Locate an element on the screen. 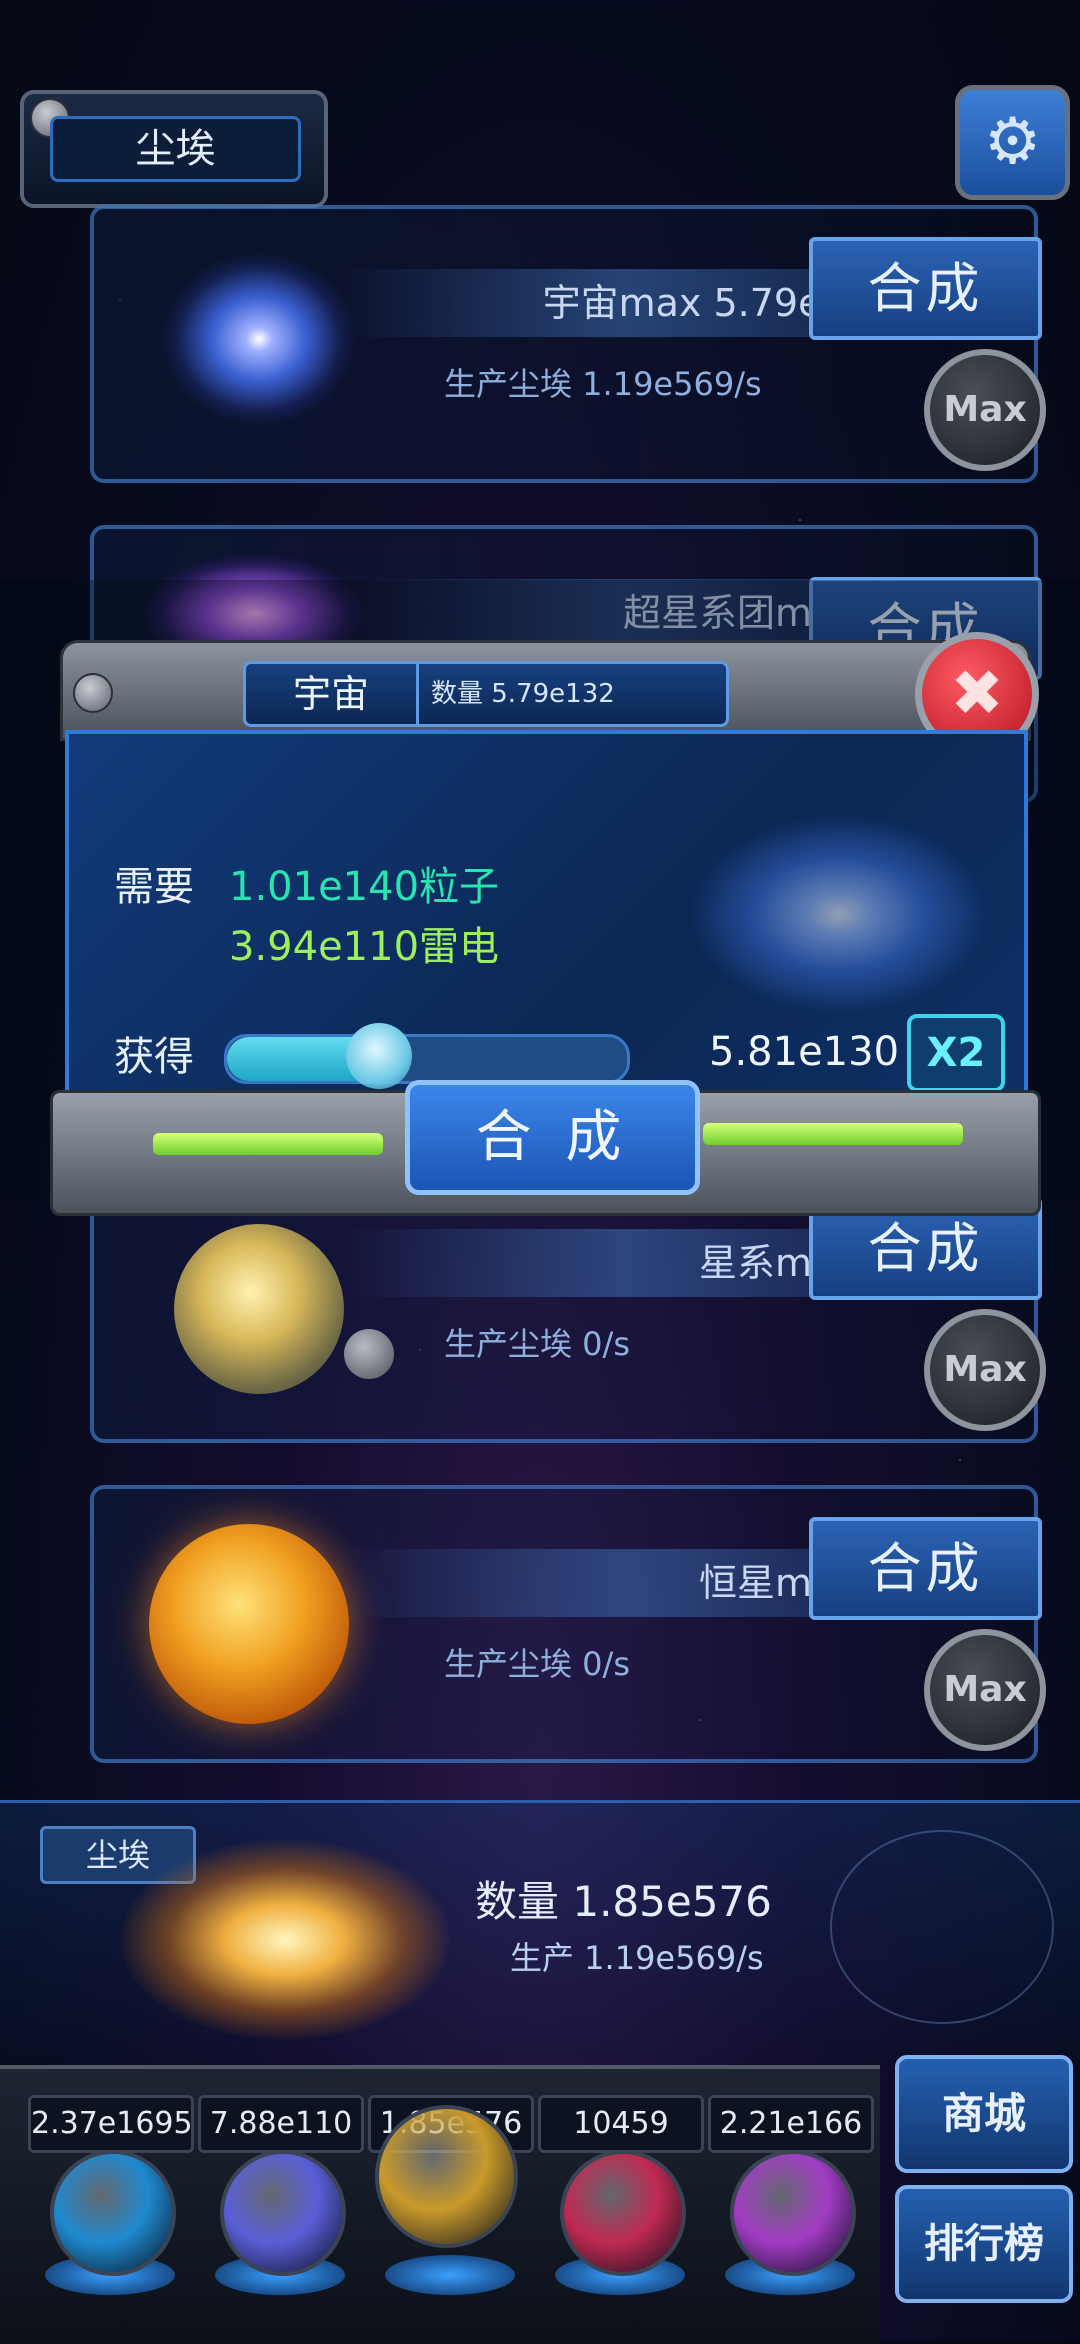 Image resolution: width=1080 pixels, height=2344 pixels. resource-value: 7.88e110 is located at coordinates (281, 2124).